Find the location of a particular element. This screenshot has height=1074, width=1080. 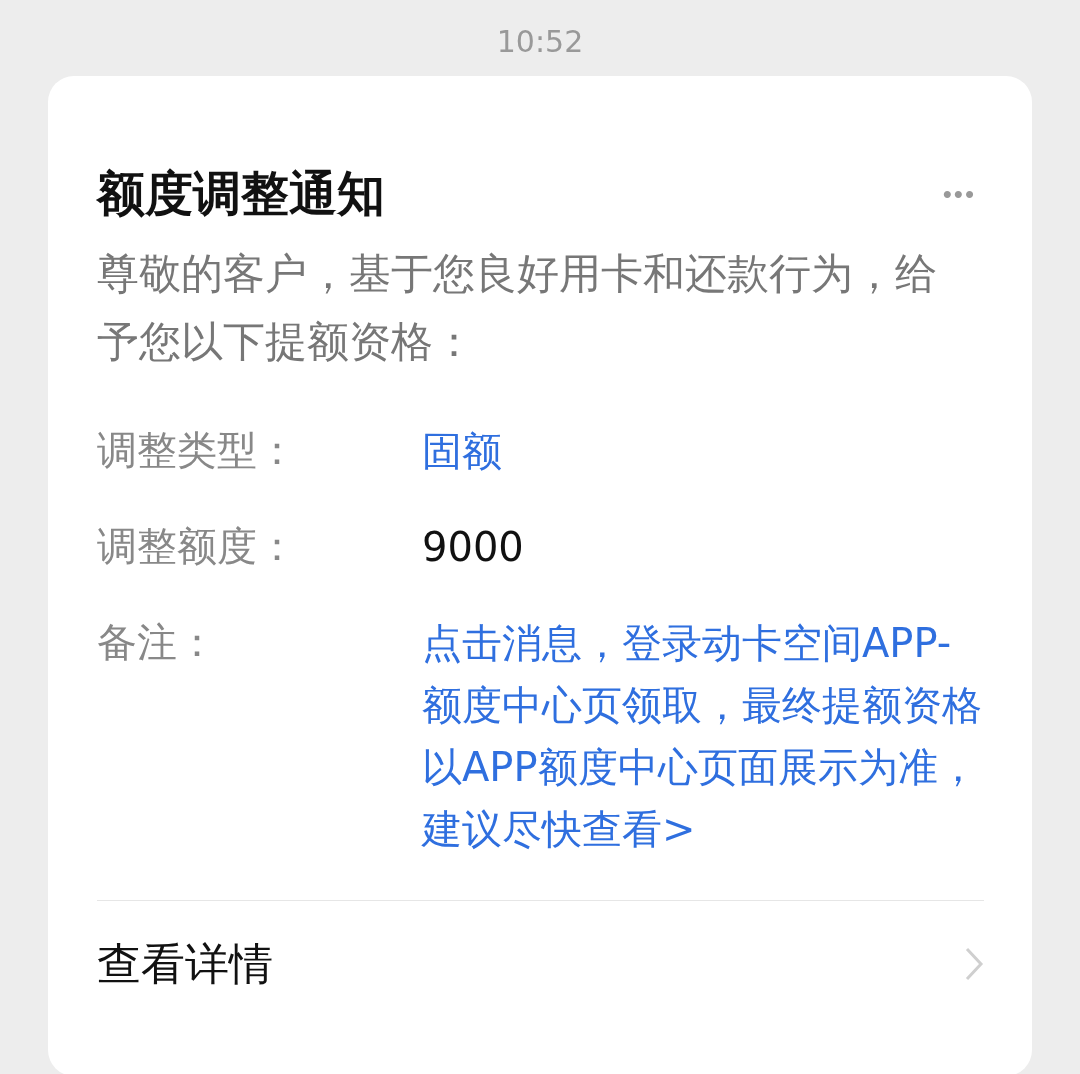

view-details-row: 查看详情 is located at coordinates (540, 964).